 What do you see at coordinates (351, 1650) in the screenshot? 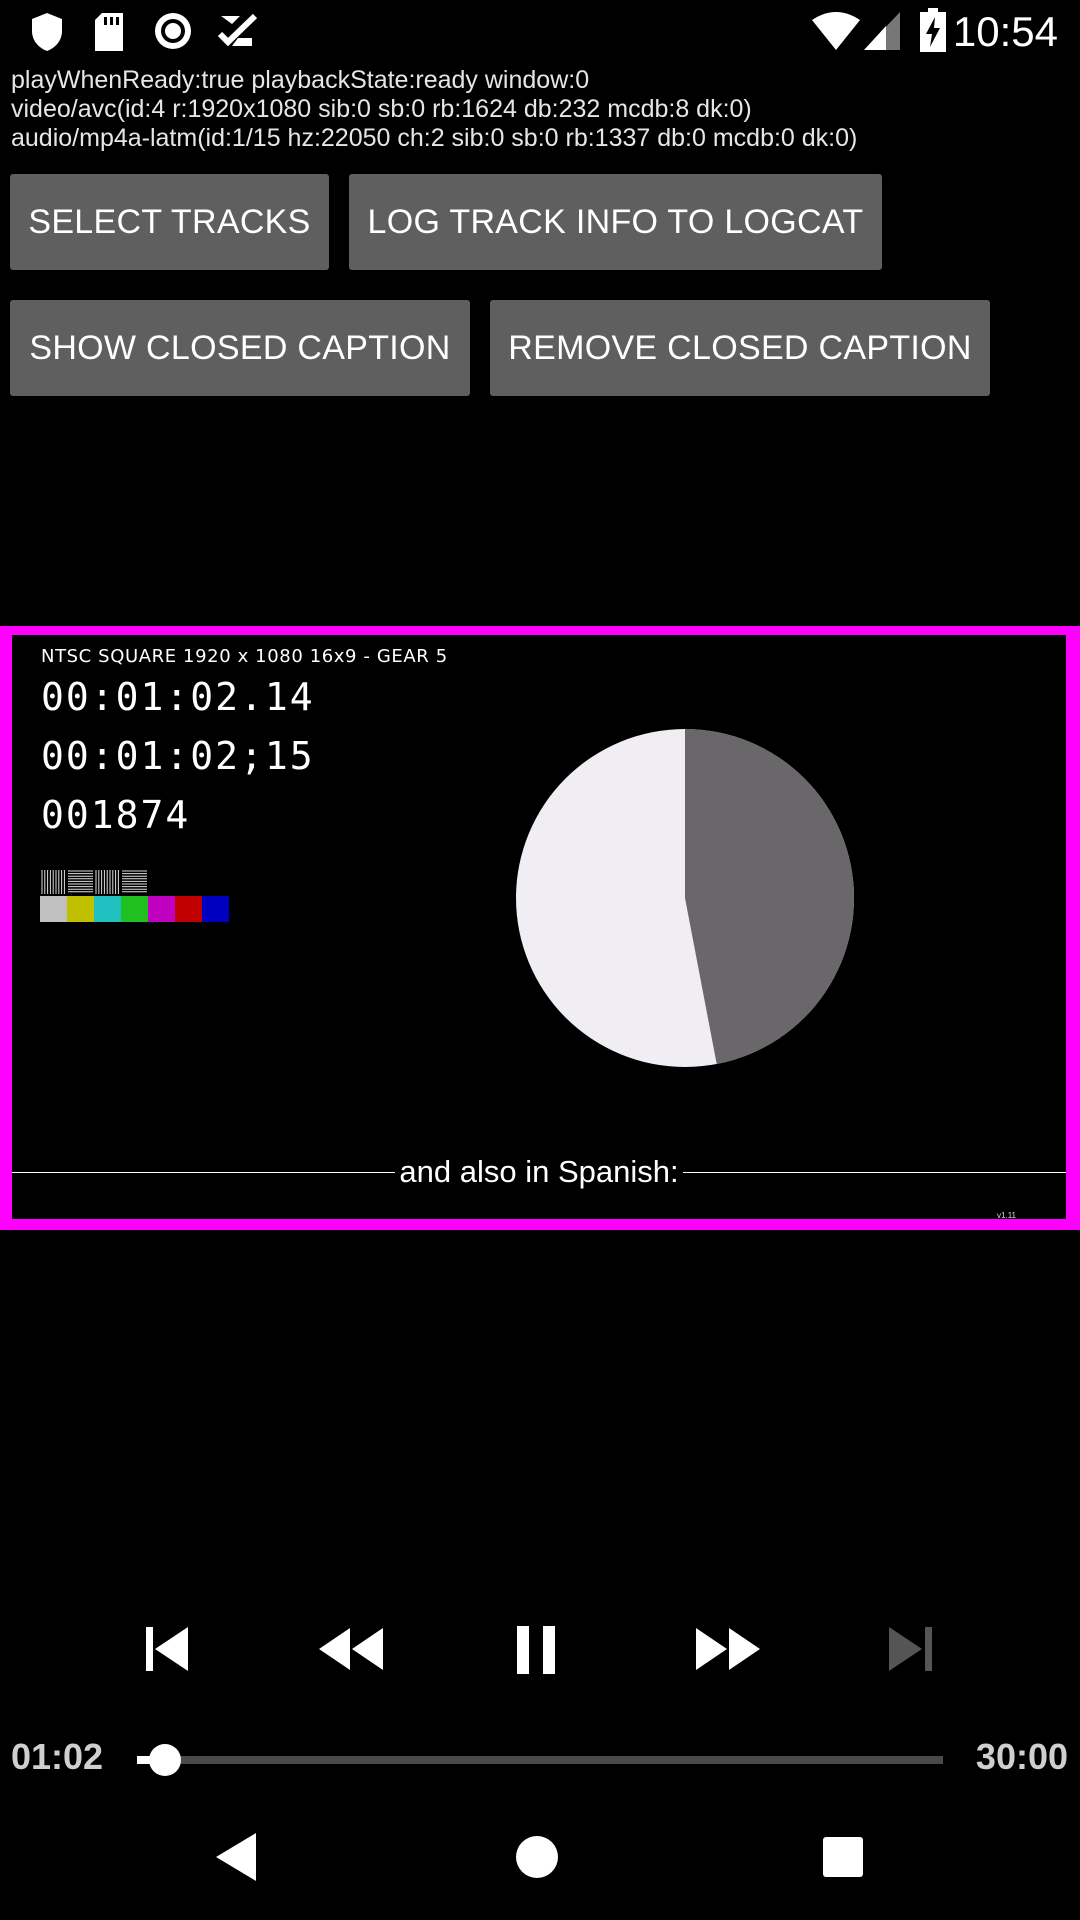
I see `rewind-icon` at bounding box center [351, 1650].